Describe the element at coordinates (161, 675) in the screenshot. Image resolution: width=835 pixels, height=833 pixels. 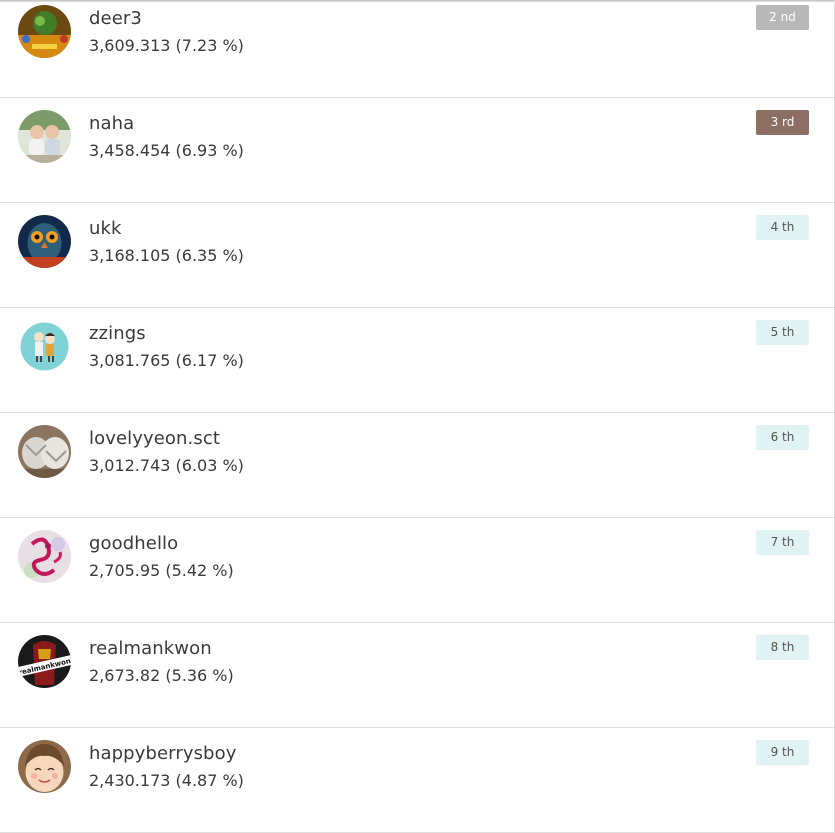
I see `score-value: 2,673.82 (5.36 %)` at that location.